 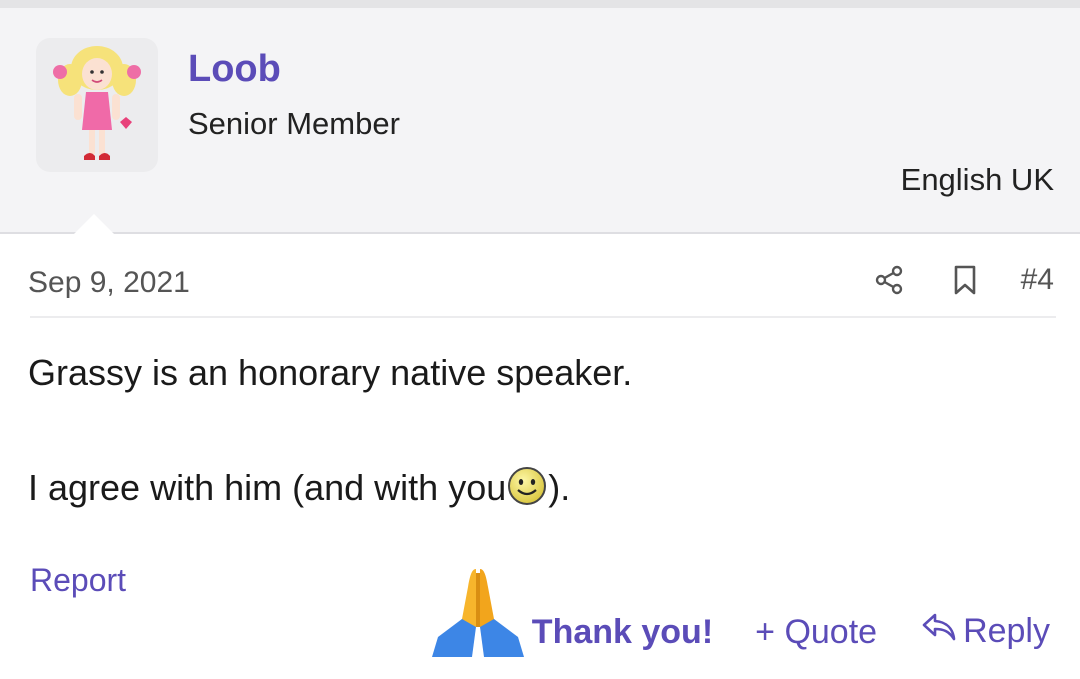 What do you see at coordinates (477, 613) in the screenshot?
I see `pray-hands-icon` at bounding box center [477, 613].